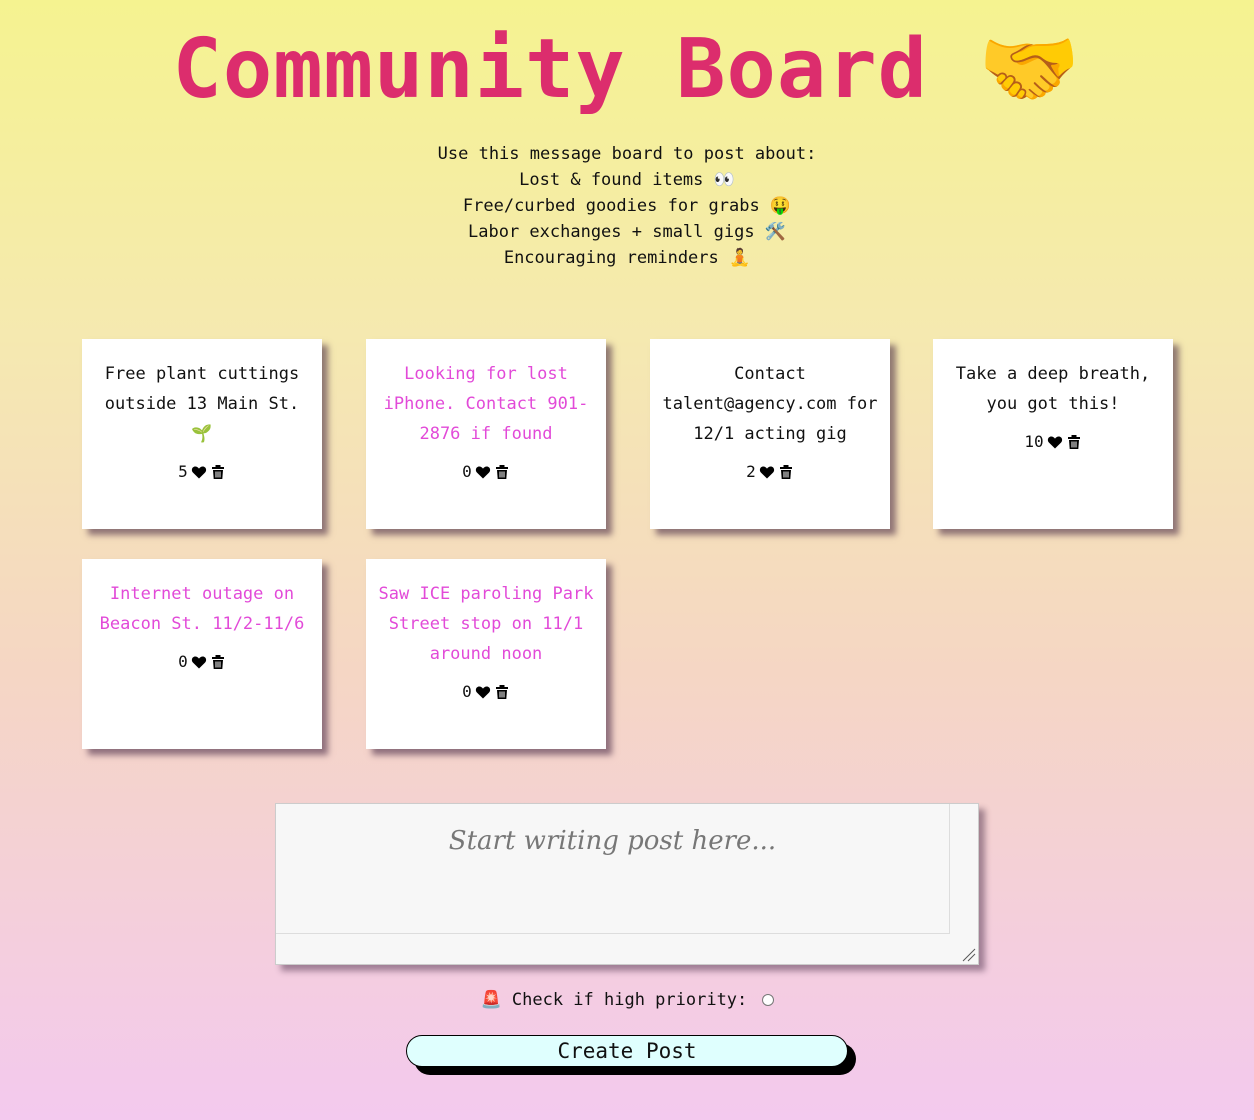 The height and width of the screenshot is (1120, 1254). What do you see at coordinates (1034, 441) in the screenshot?
I see `like-count: 10` at bounding box center [1034, 441].